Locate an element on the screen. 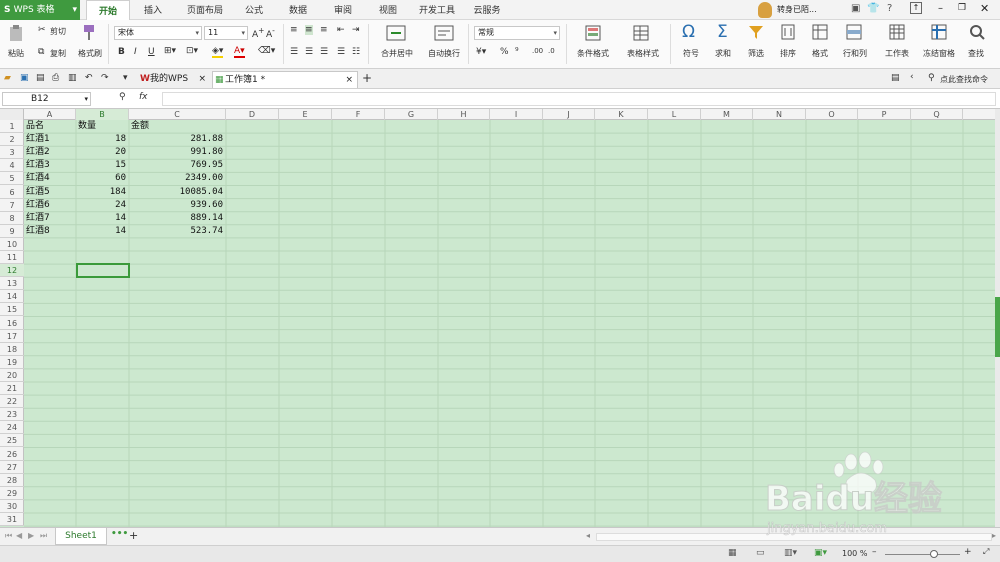 This screenshot has height=562, width=1000. paste-icon is located at coordinates (16, 33).